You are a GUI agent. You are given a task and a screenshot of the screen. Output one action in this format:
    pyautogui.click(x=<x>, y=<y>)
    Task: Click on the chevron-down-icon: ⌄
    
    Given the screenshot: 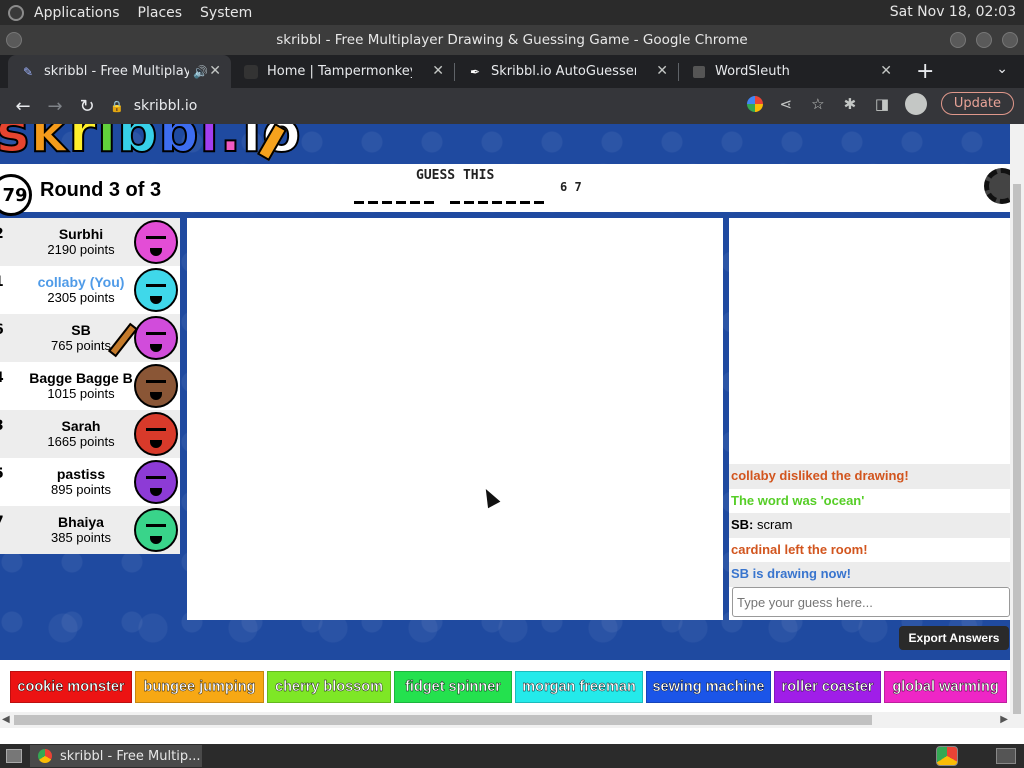 What is the action you would take?
    pyautogui.click(x=1002, y=69)
    